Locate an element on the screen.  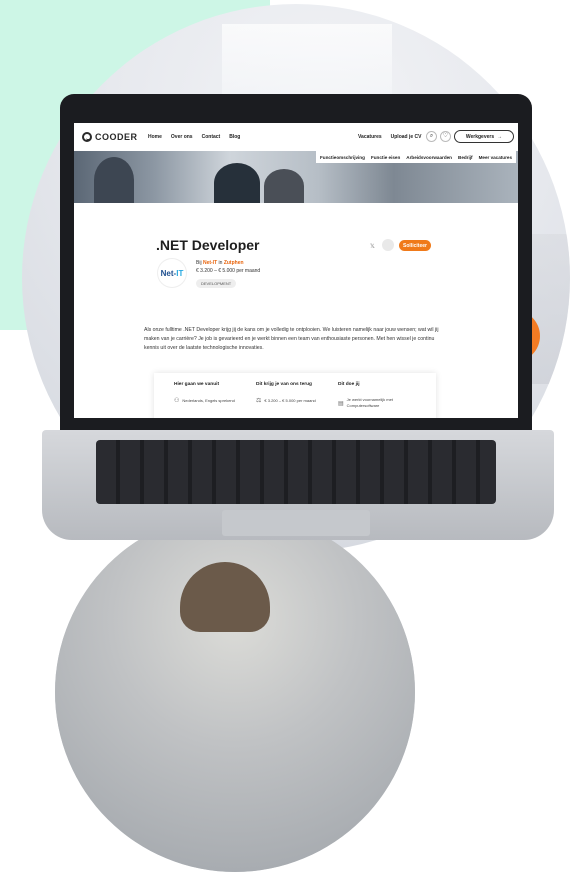
search-button: ⌕ is located at coordinates (431, 136).